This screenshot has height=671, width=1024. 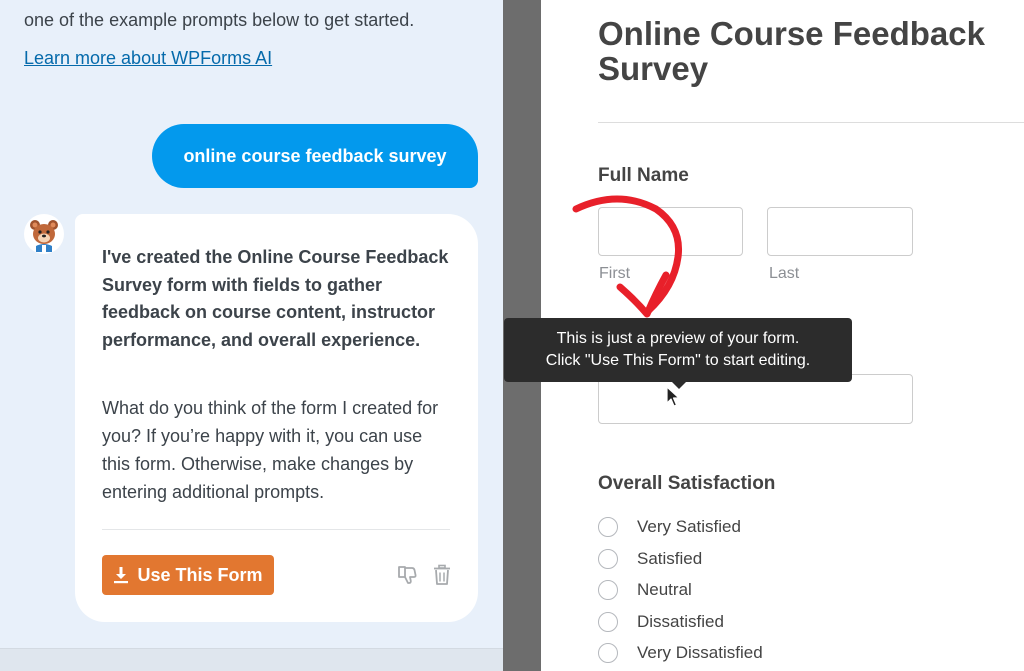 I want to click on radio-option: Satisfied, so click(x=650, y=559).